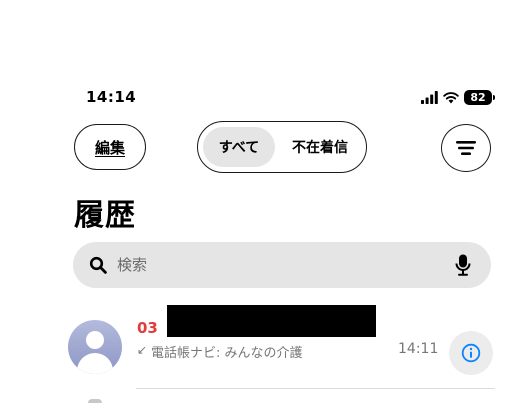  I want to click on row-divider, so click(315, 388).